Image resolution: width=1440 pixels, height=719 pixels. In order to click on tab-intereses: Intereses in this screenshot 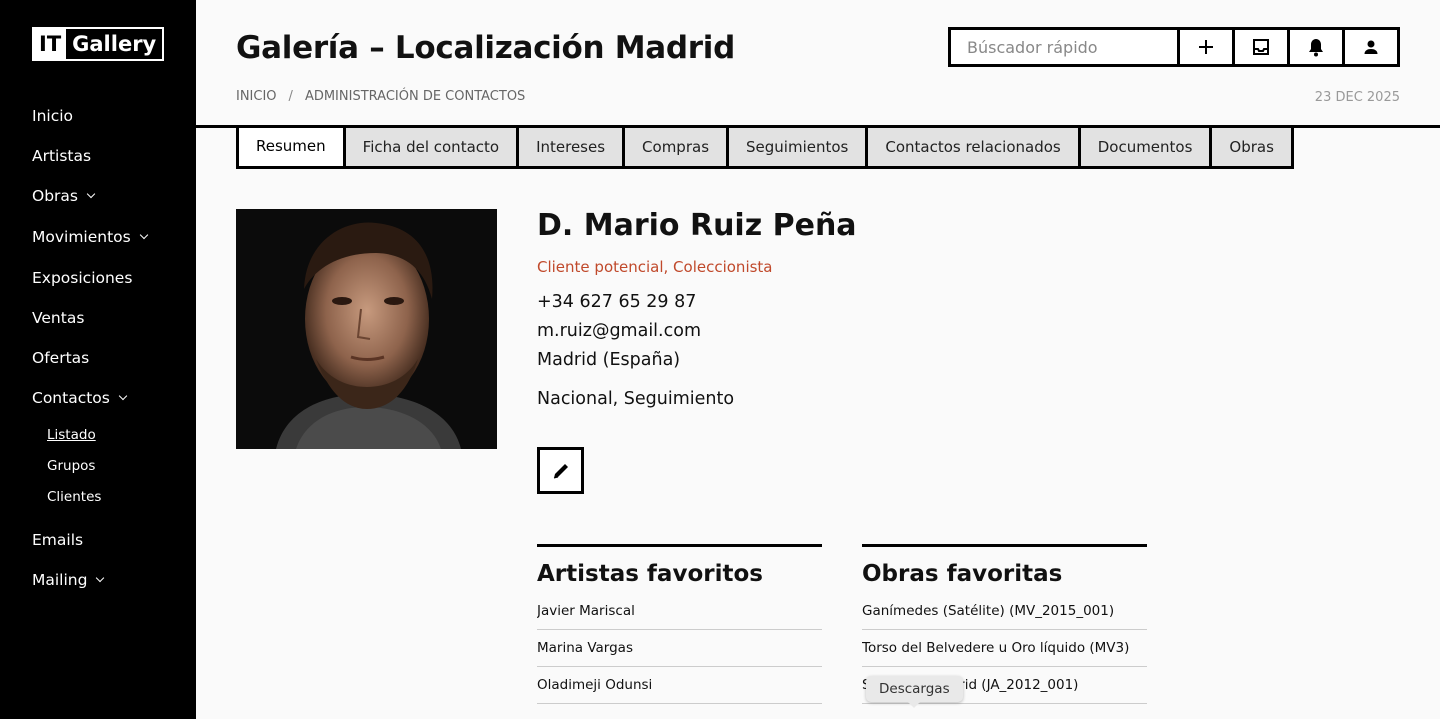, I will do `click(572, 147)`.